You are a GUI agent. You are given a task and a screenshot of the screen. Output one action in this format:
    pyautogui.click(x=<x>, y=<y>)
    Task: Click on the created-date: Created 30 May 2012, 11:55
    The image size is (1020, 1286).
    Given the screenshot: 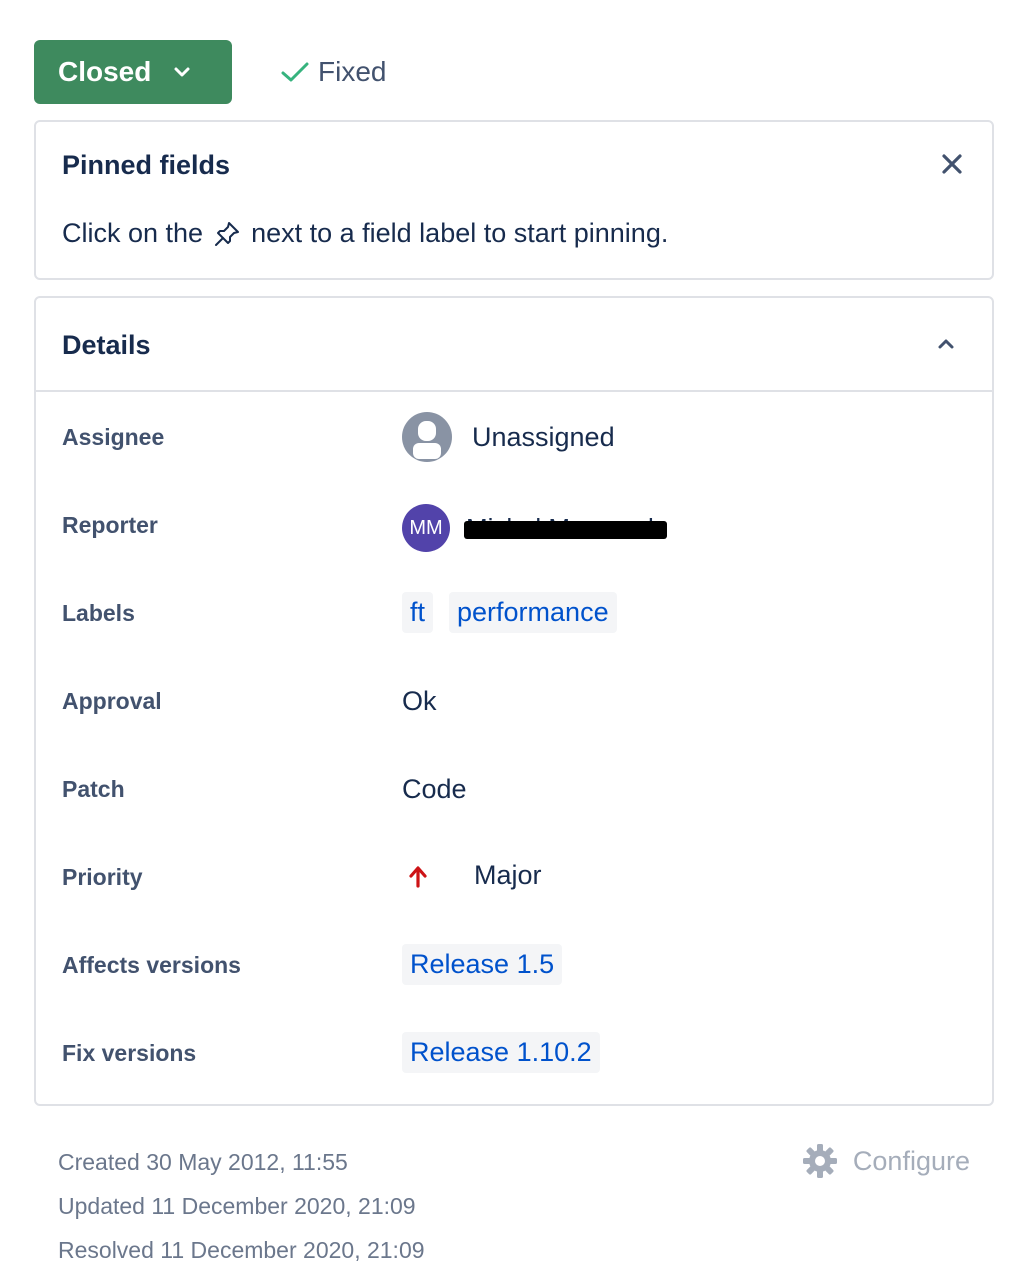 What is the action you would take?
    pyautogui.click(x=203, y=1162)
    